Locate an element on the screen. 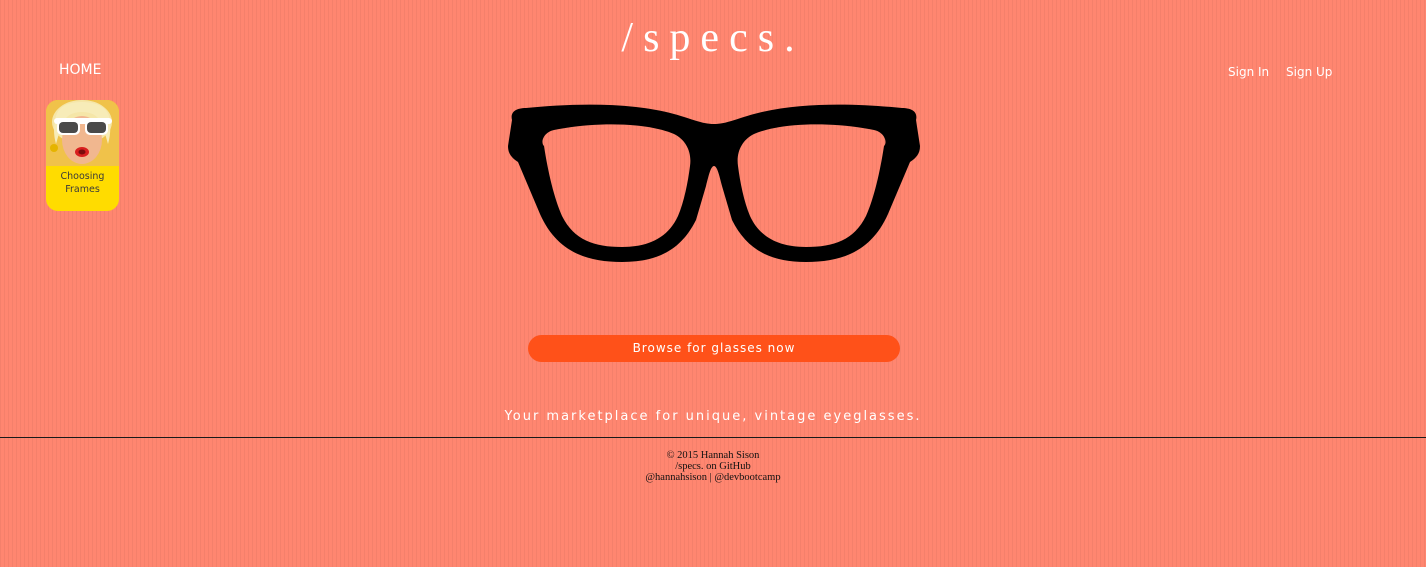 The width and height of the screenshot is (1426, 567). footer-copyright: © 2015 Hannah Sison is located at coordinates (713, 455).